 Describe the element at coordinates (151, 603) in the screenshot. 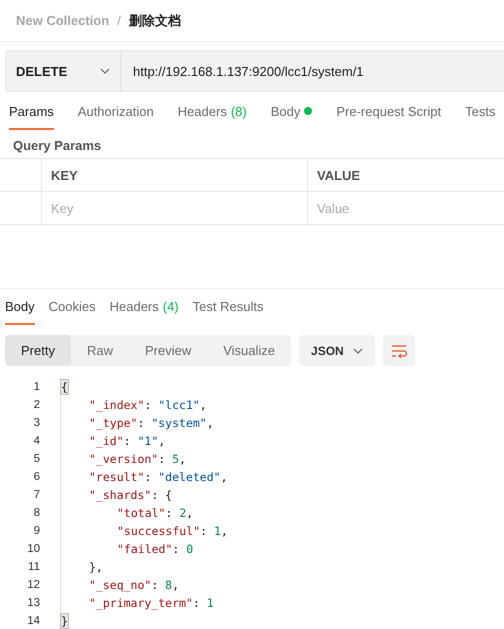

I see `code-line: "_primary_term": 1` at that location.